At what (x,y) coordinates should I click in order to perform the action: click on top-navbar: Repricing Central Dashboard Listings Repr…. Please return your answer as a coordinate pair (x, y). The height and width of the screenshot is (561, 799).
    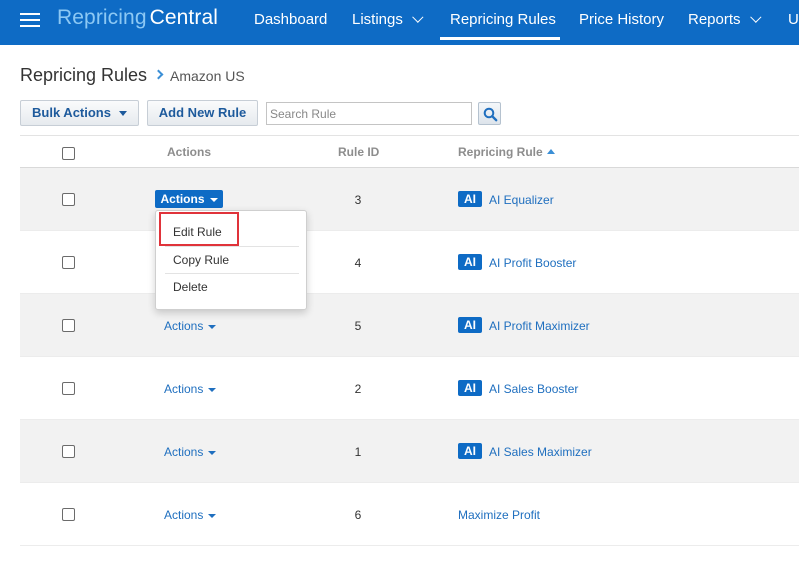
    Looking at the image, I should click on (399, 22).